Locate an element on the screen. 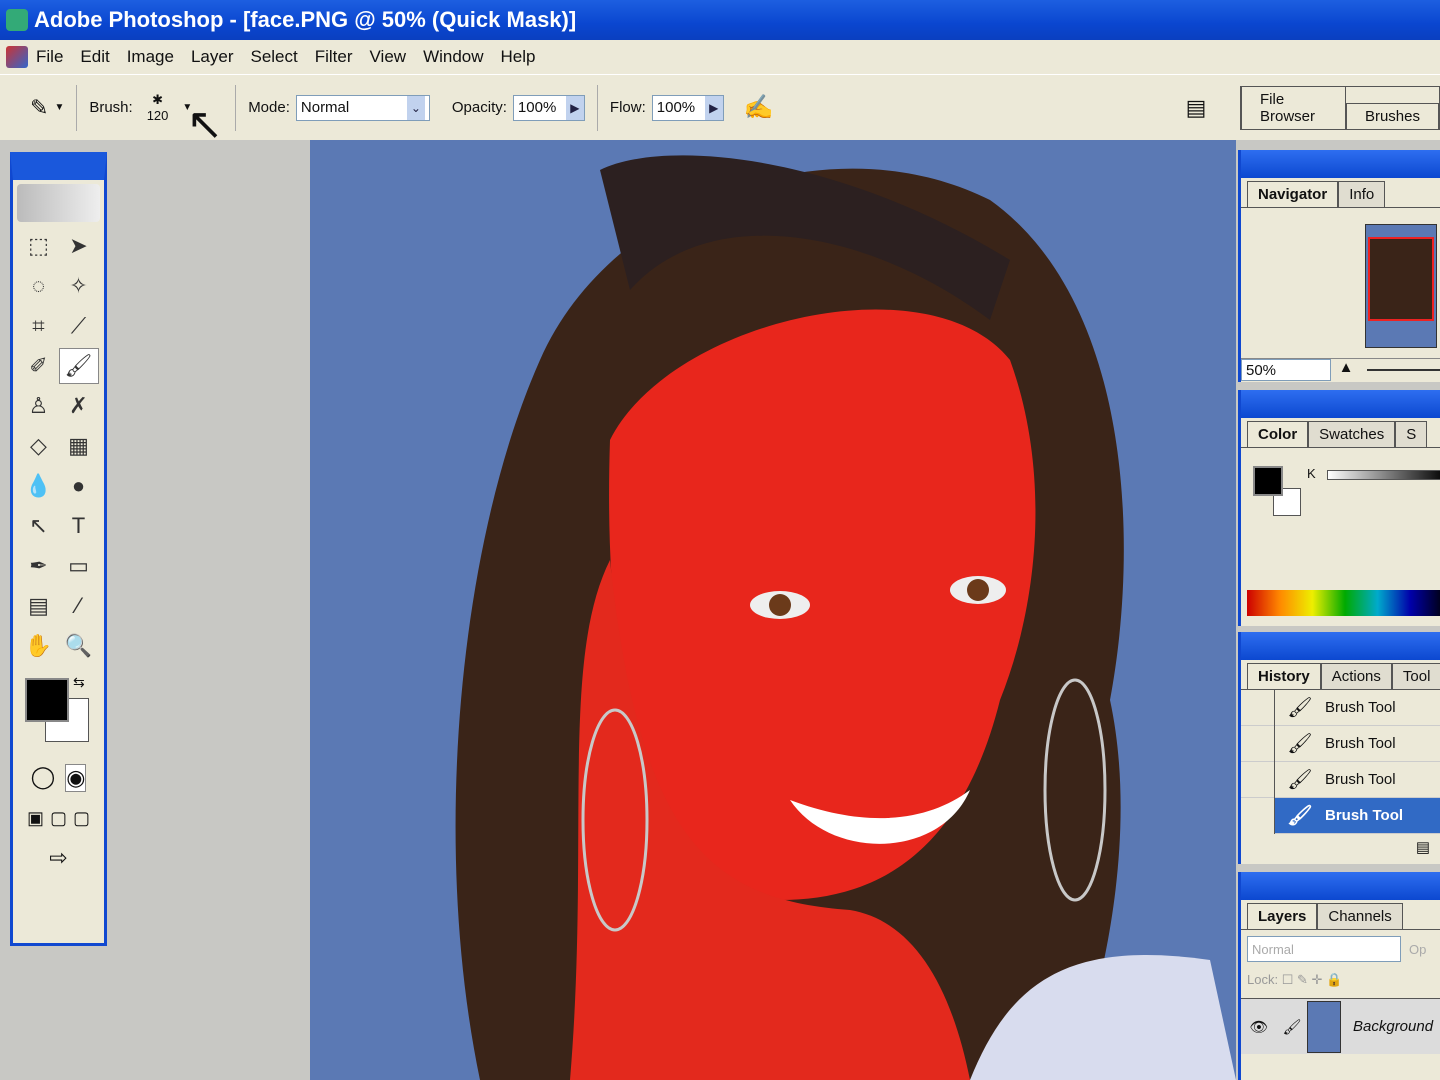 This screenshot has height=1080, width=1440. palette-well: File Browser Brushes is located at coordinates (1340, 108).